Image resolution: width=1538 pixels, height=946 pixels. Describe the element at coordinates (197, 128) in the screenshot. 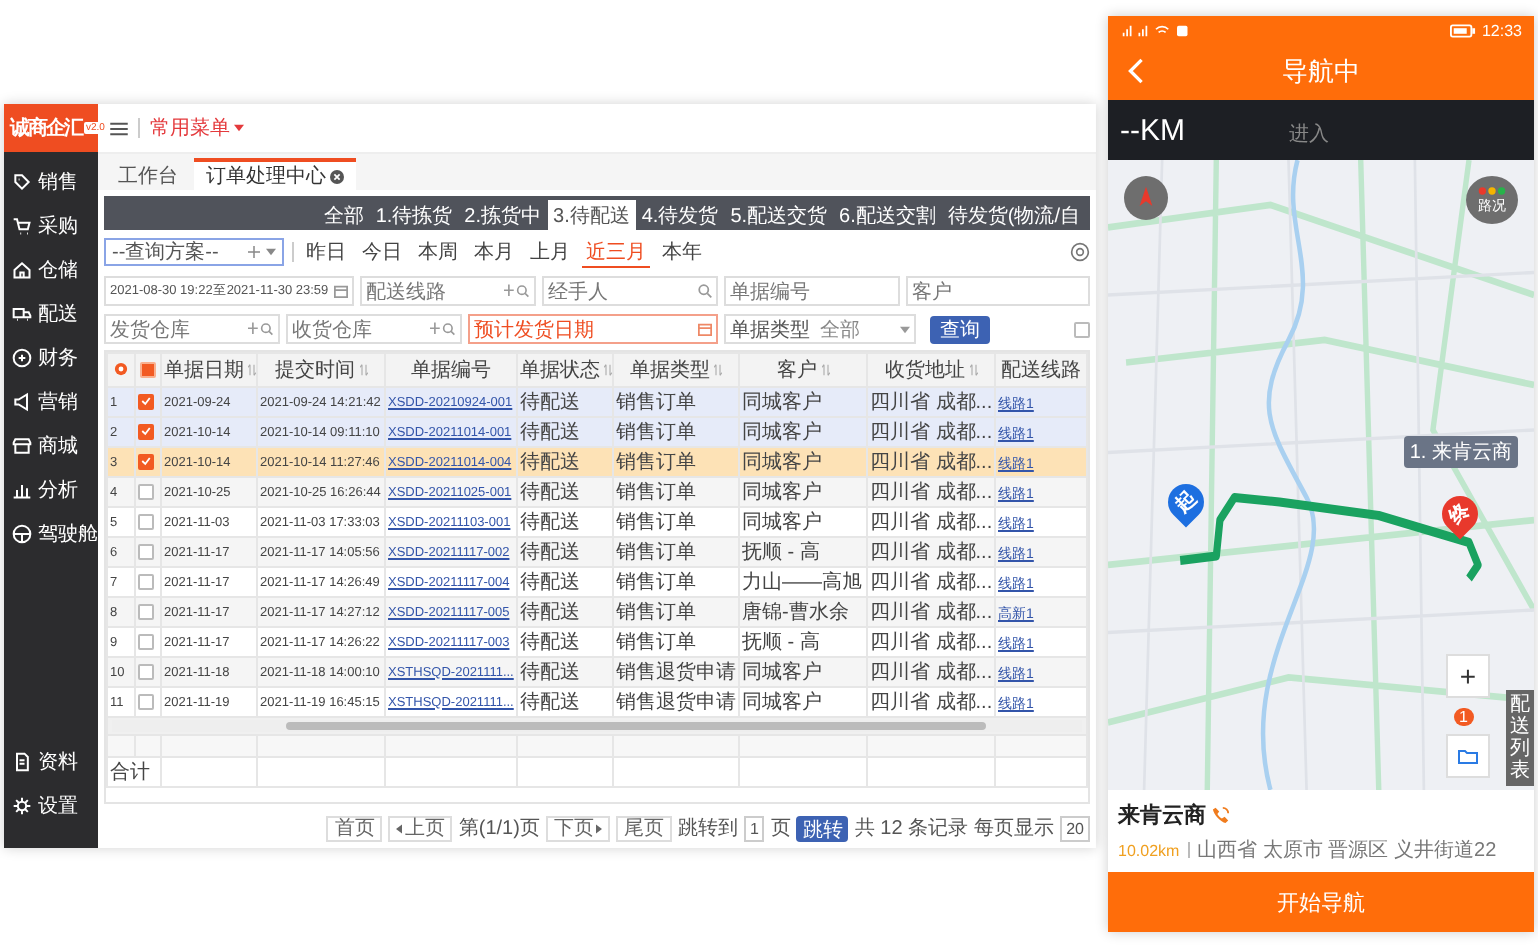

I see `common-menu-button: 常用菜单` at that location.